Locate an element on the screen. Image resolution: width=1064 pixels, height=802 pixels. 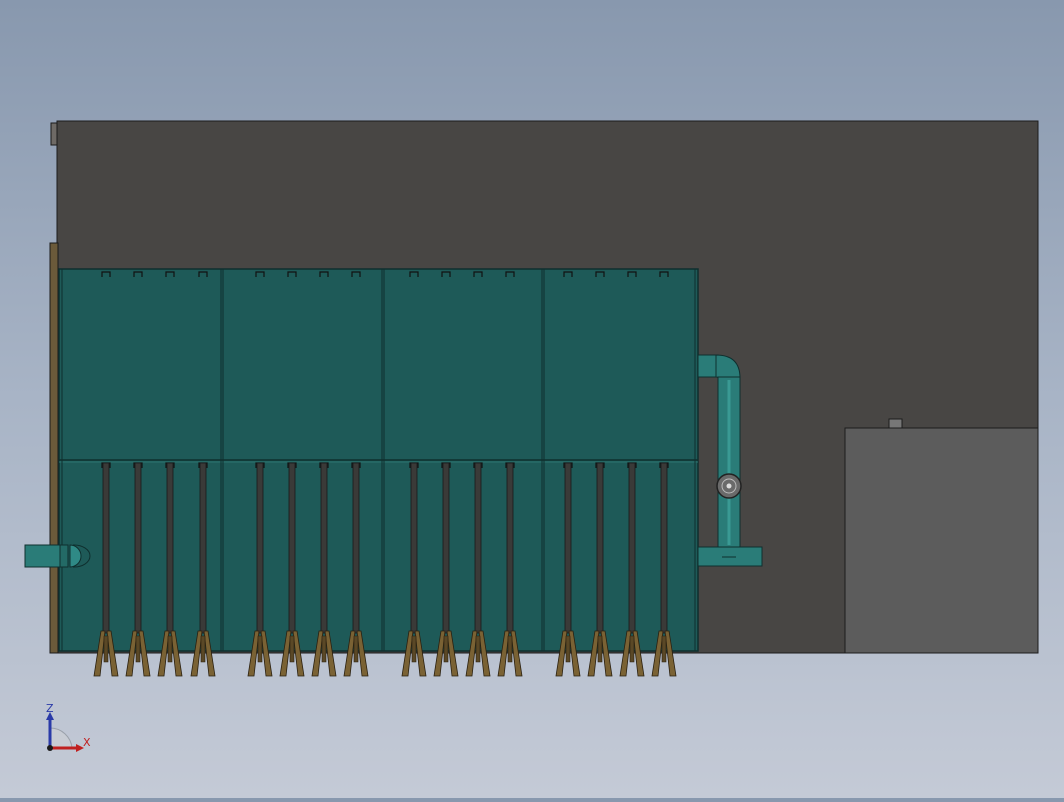
valve-handwheel-icon is located at coordinates (729, 486).